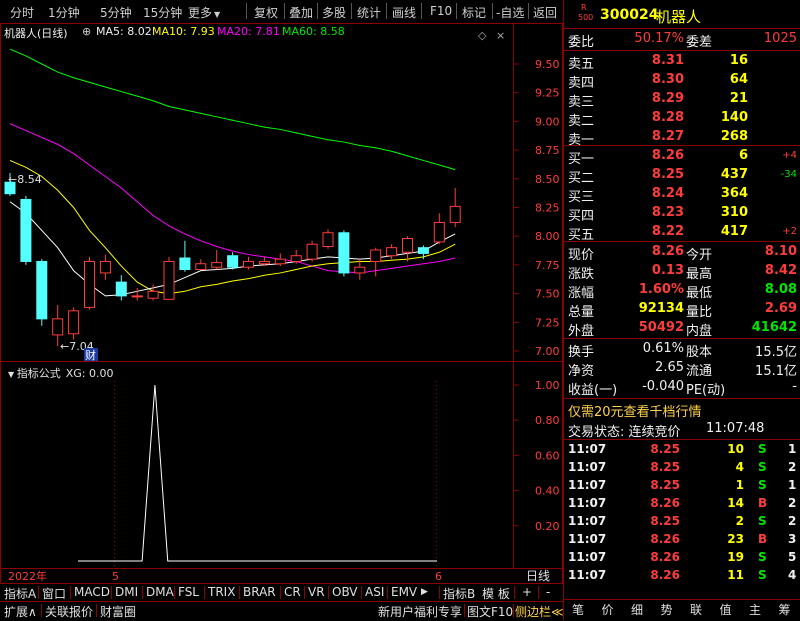 The width and height of the screenshot is (800, 621). Describe the element at coordinates (682, 214) in the screenshot. I see `order-book-buy-row: 买四 8.23 310` at that location.